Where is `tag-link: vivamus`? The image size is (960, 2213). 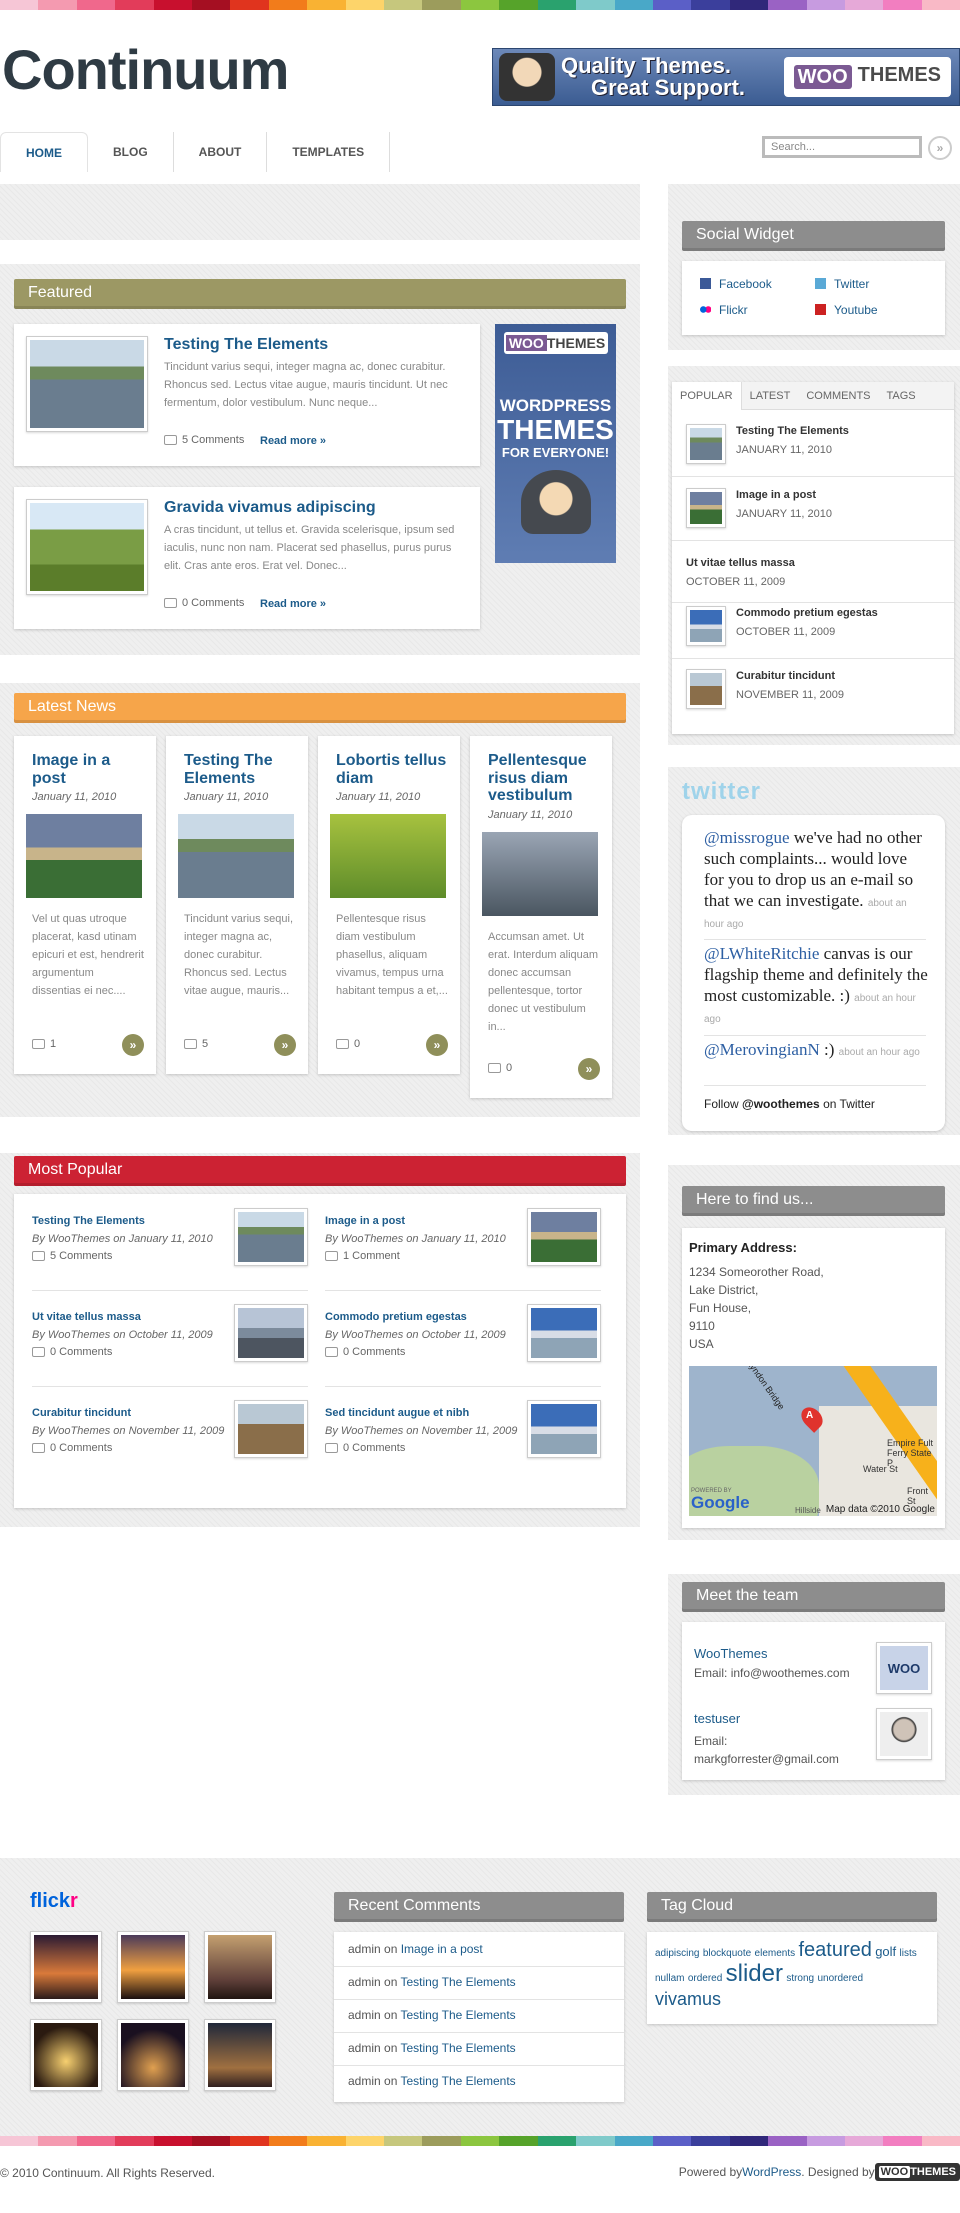 tag-link: vivamus is located at coordinates (688, 1999).